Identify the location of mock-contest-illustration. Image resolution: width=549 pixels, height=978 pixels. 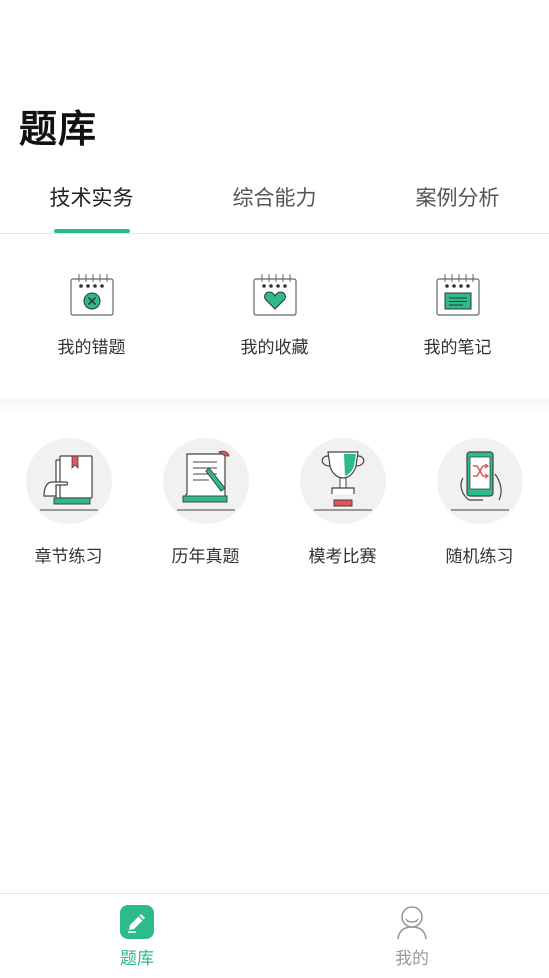
(342, 481).